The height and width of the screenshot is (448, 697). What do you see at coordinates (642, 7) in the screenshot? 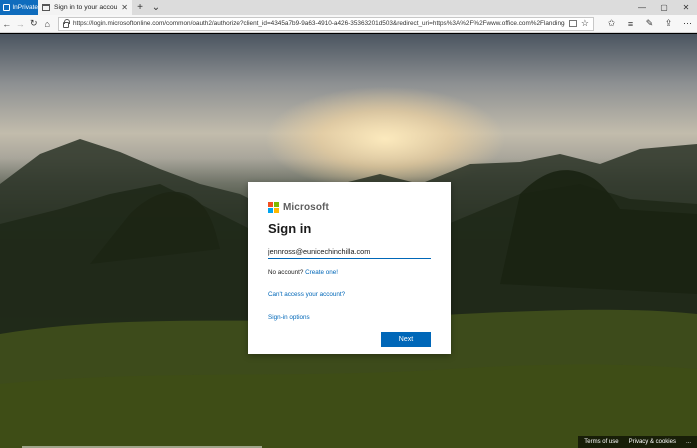
I see `minimize-icon: —` at bounding box center [642, 7].